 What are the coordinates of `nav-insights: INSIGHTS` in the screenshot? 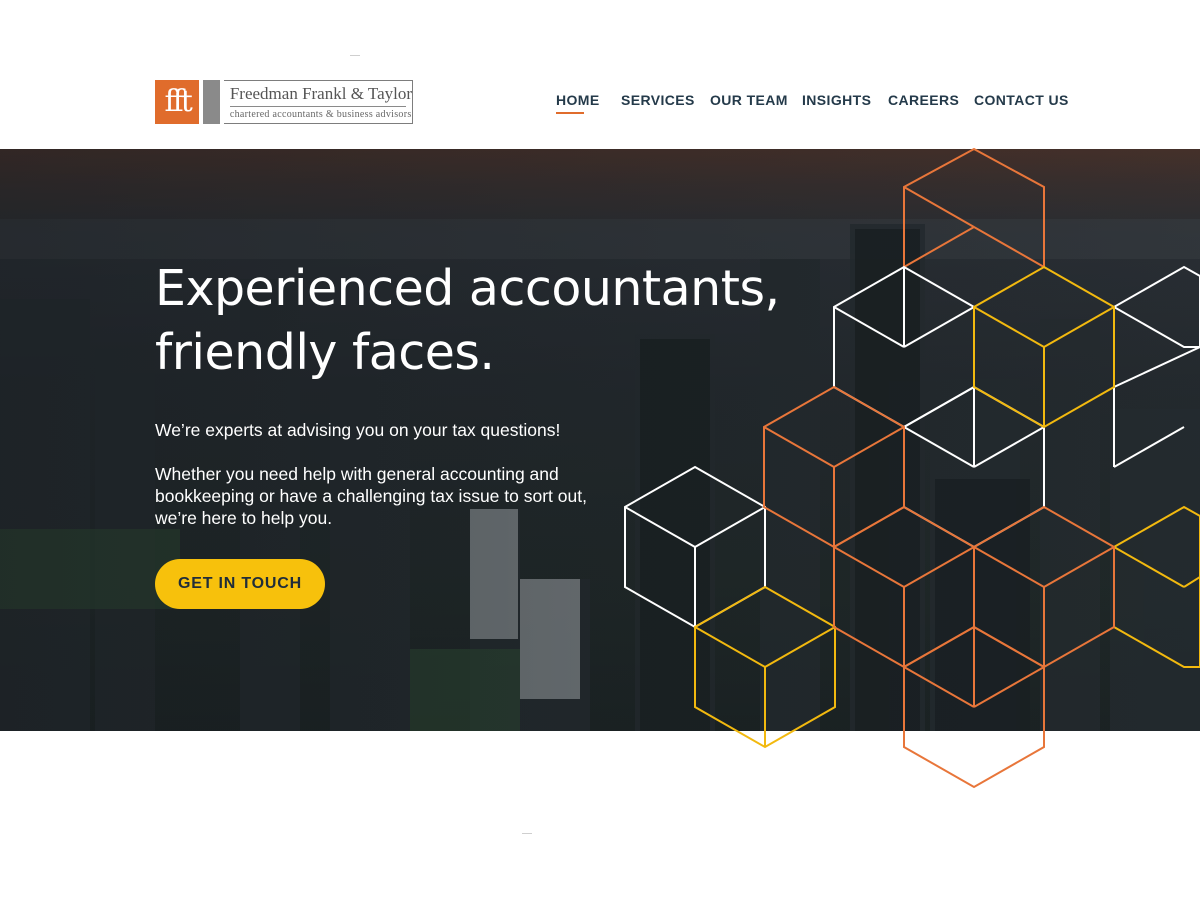 It's located at (836, 100).